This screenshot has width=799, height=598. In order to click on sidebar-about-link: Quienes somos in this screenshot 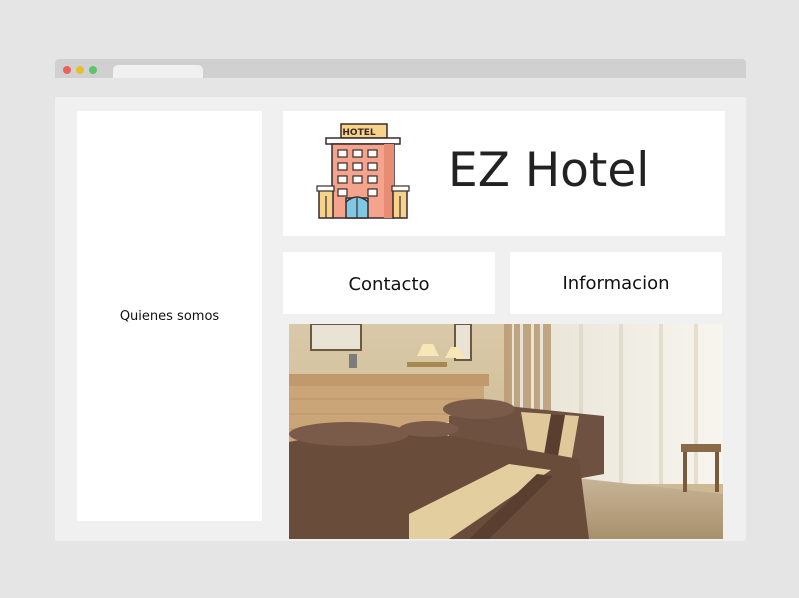, I will do `click(169, 316)`.